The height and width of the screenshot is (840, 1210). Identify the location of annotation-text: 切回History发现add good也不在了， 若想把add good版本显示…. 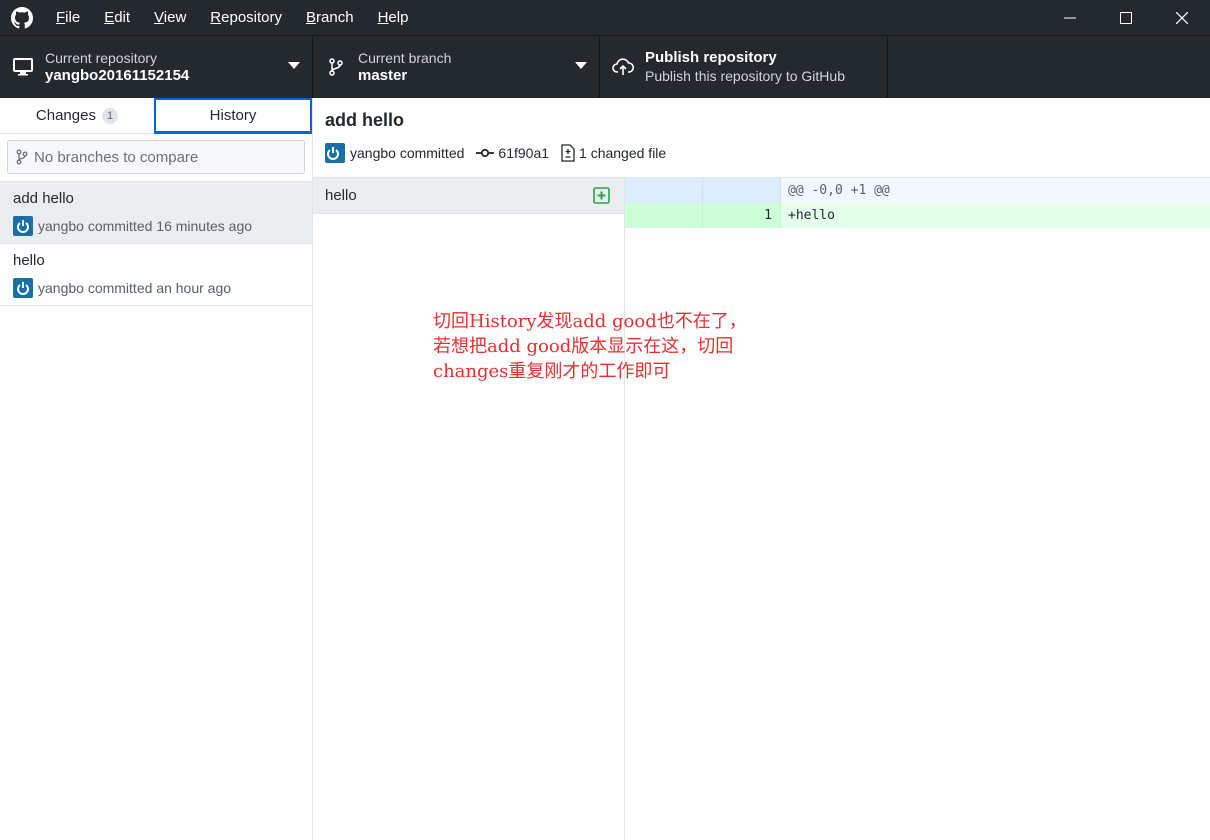
(590, 346).